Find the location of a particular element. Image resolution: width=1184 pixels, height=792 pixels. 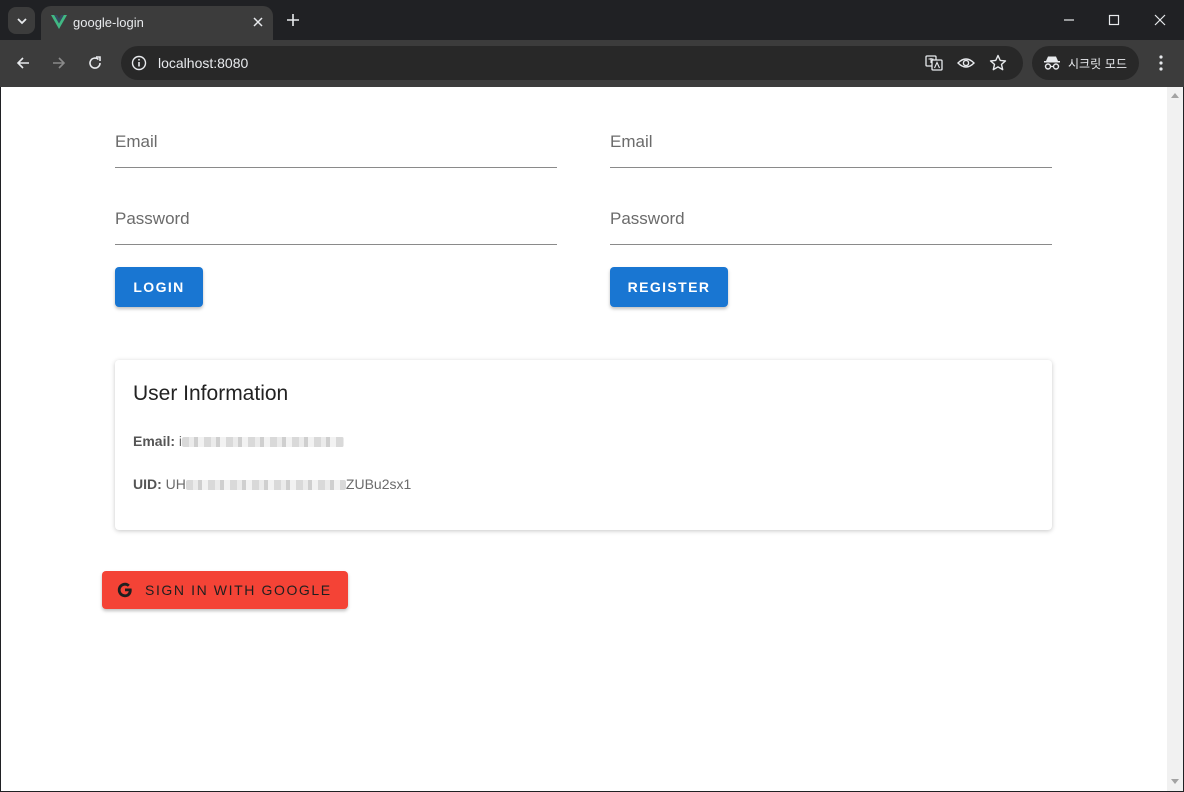

site-info-icon is located at coordinates (139, 63).